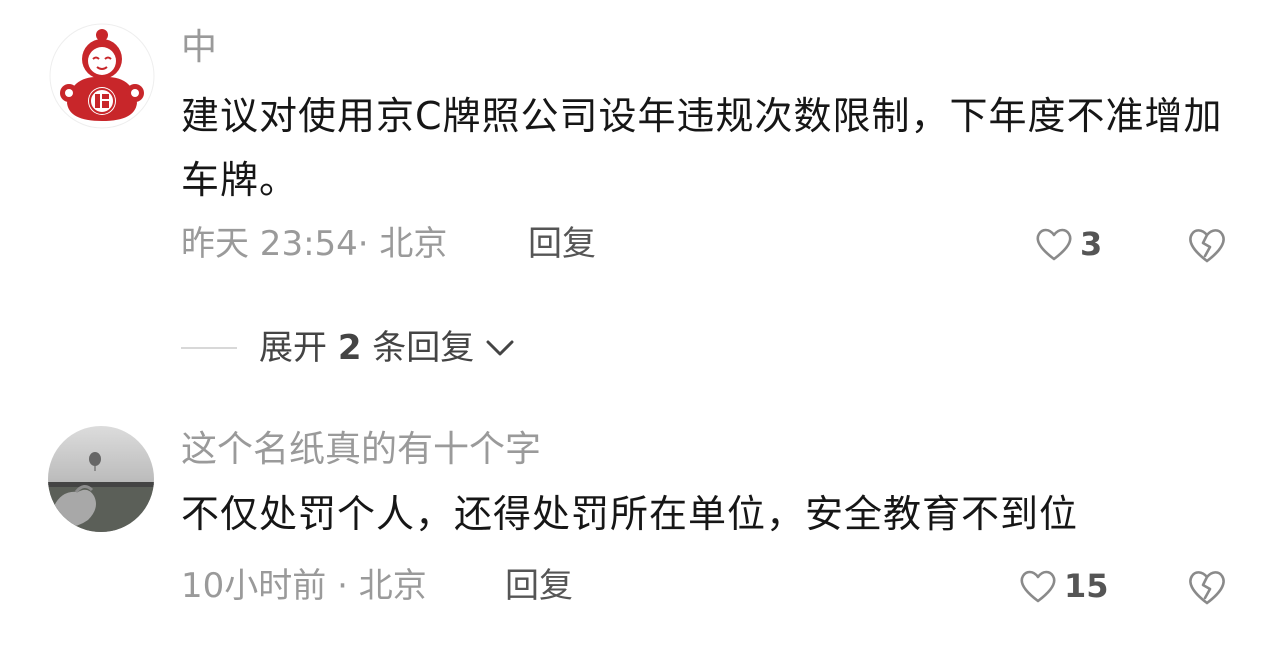 The width and height of the screenshot is (1280, 647). What do you see at coordinates (254, 586) in the screenshot?
I see `timestamp: 10小时前` at bounding box center [254, 586].